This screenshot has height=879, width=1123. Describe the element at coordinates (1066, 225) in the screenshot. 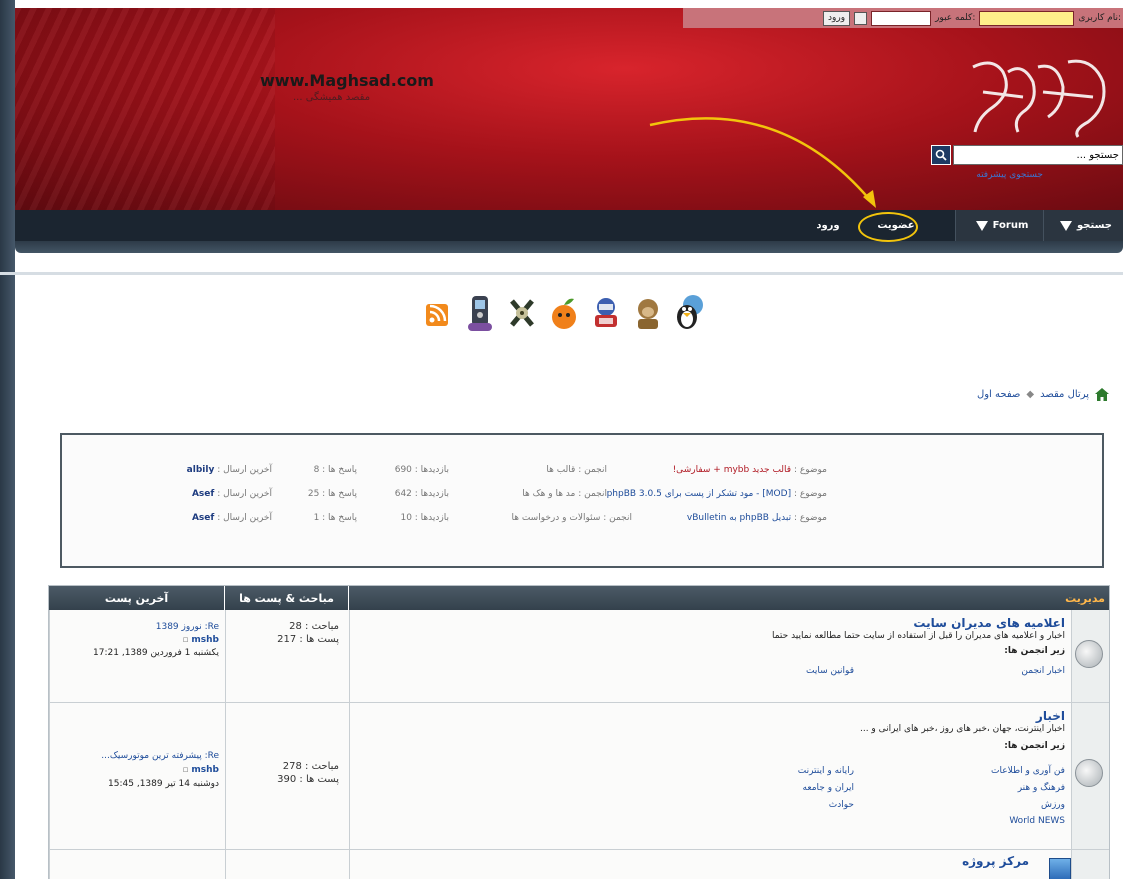

I see `dropdown-arrow-icon` at that location.